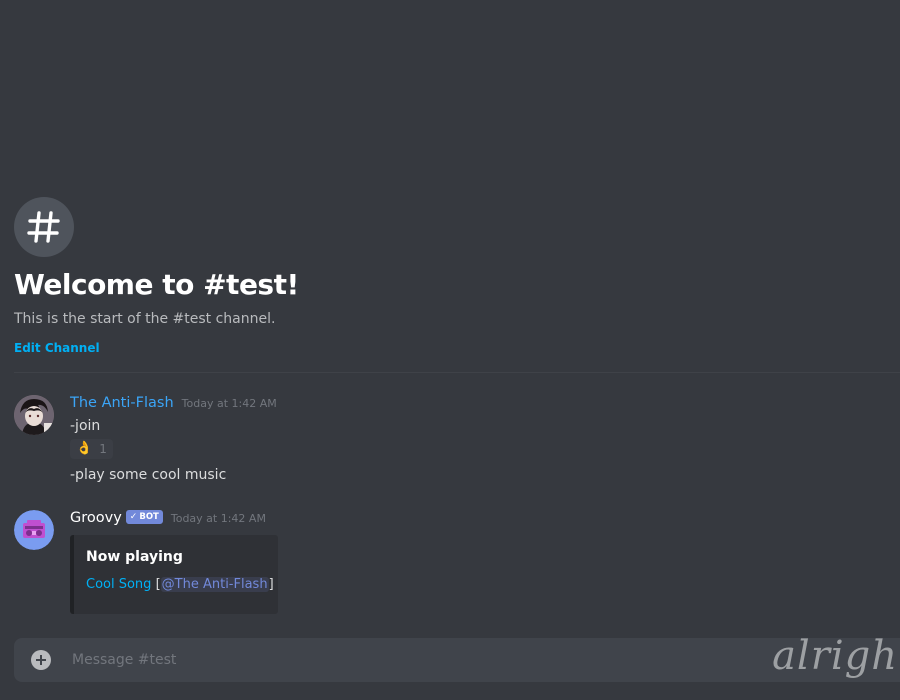 This screenshot has width=900, height=700. What do you see at coordinates (156, 284) in the screenshot?
I see `page-title: Welcome to #test!` at bounding box center [156, 284].